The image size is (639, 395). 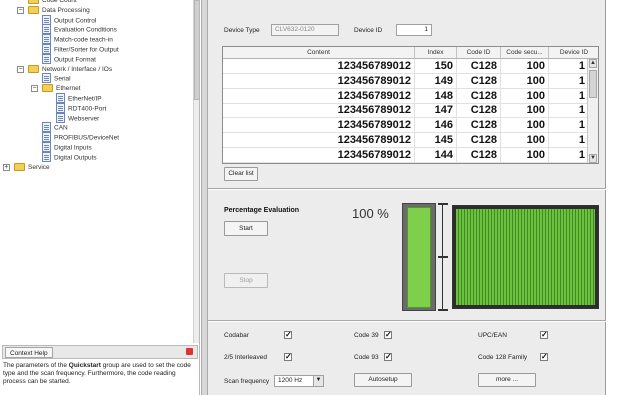 What do you see at coordinates (406, 126) in the screenshot?
I see `table-row: 123456789012 146 C128 100 1` at bounding box center [406, 126].